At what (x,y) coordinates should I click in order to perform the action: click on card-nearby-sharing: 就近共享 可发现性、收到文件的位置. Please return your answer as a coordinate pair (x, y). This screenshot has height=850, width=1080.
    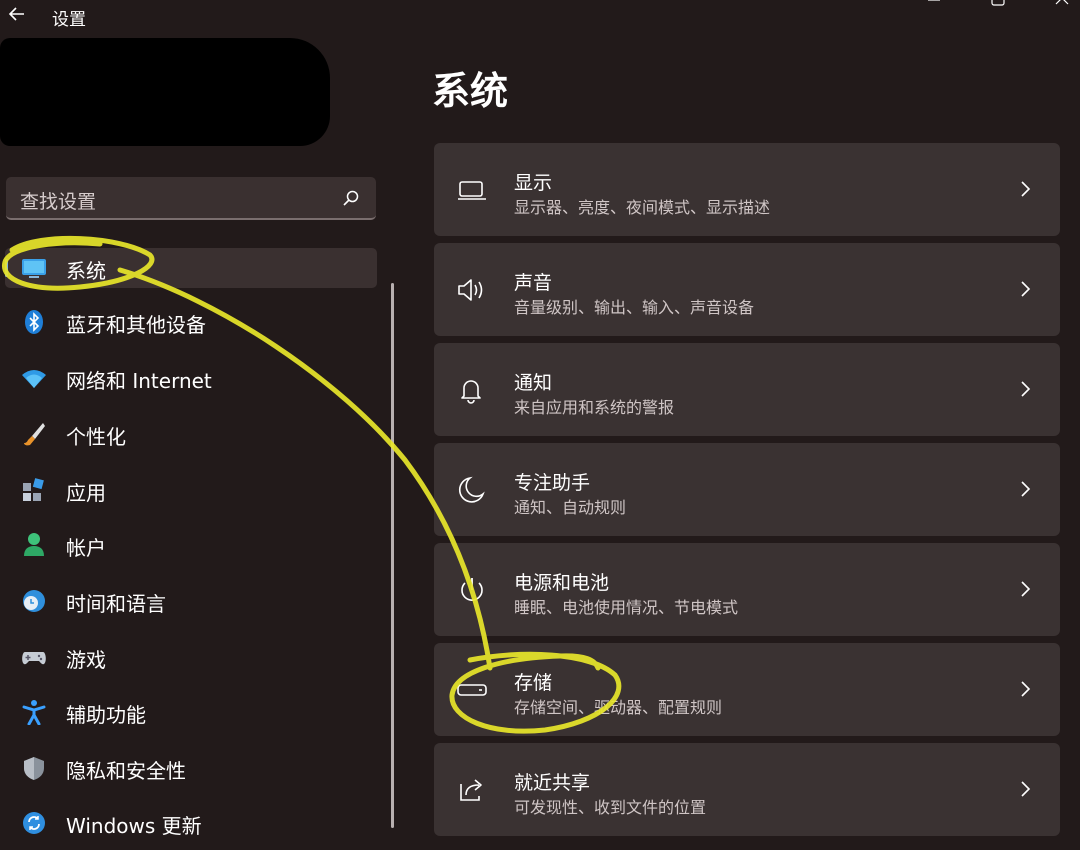
    Looking at the image, I should click on (747, 789).